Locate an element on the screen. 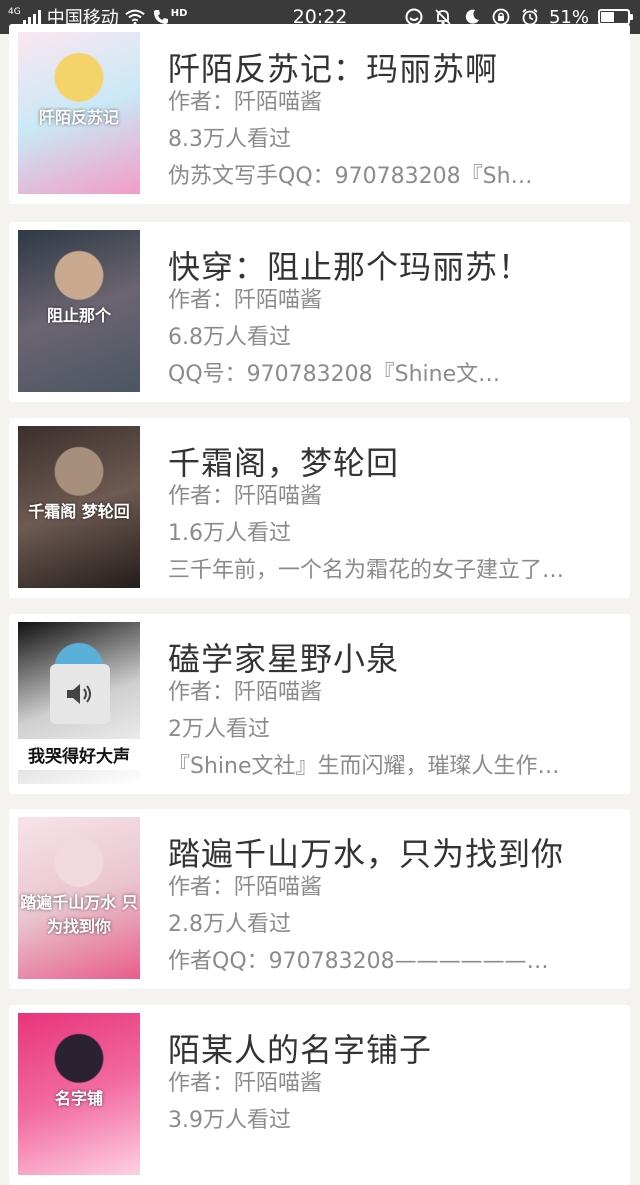  book-view-count: 3.9万人看过 is located at coordinates (229, 1120).